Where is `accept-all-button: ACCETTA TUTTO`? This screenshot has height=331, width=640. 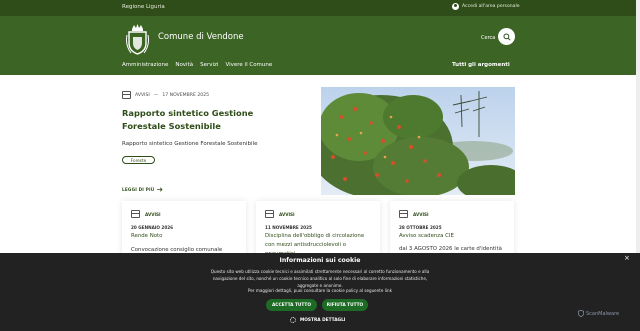
accept-all-button: ACCETTA TUTTO is located at coordinates (291, 305).